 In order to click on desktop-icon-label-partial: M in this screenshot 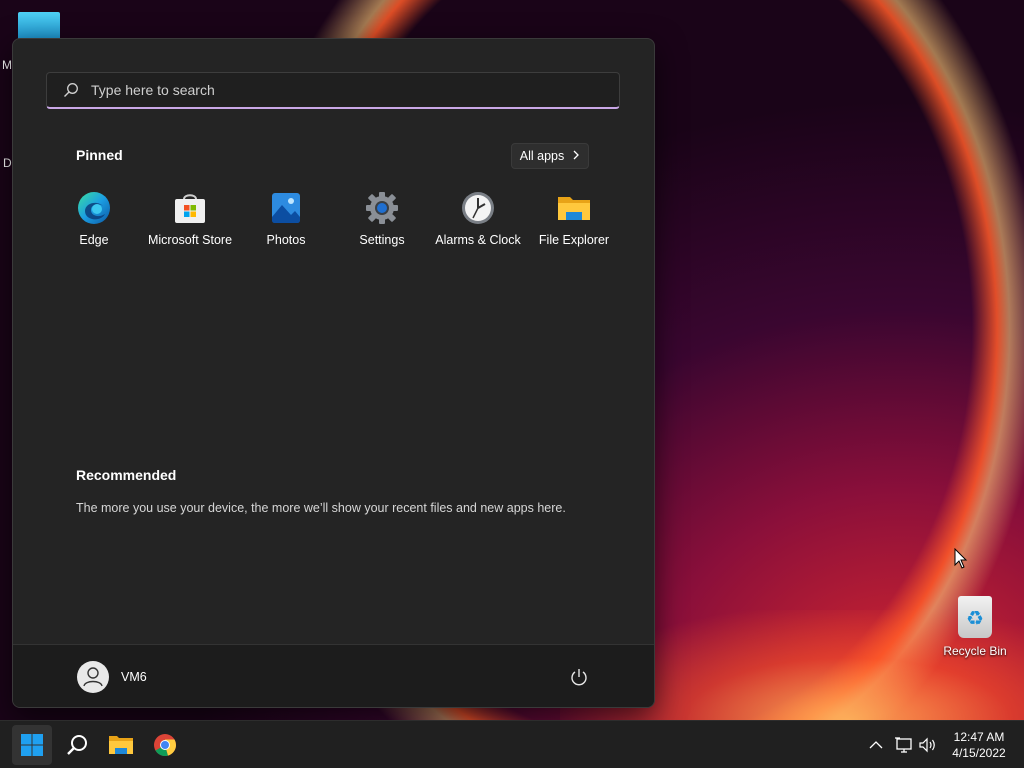, I will do `click(7, 65)`.